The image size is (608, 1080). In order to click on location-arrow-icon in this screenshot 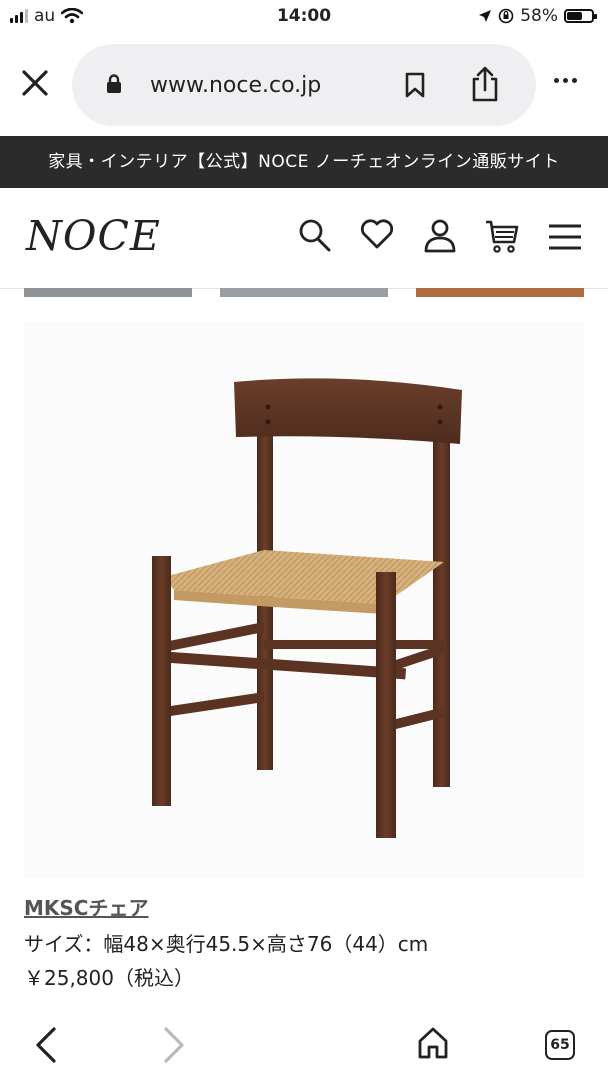, I will do `click(485, 16)`.